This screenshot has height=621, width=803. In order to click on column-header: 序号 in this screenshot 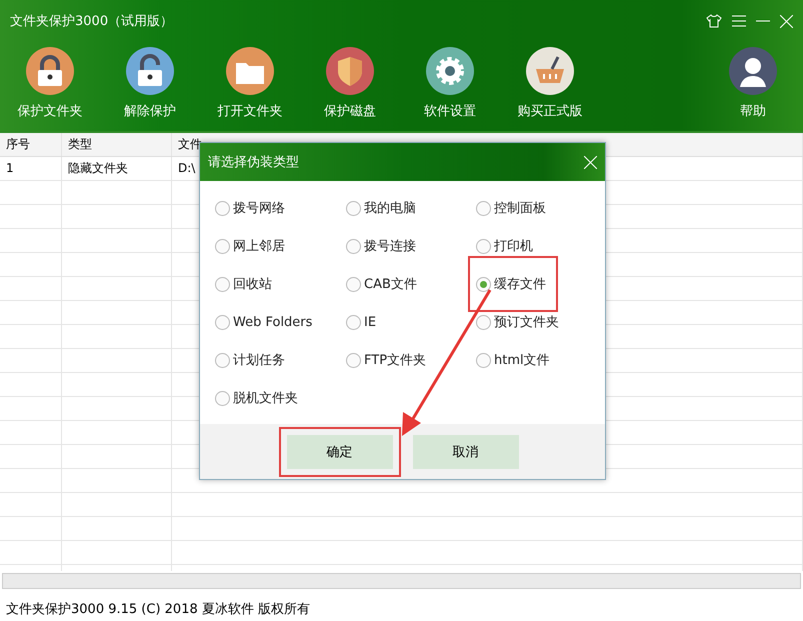, I will do `click(31, 144)`.